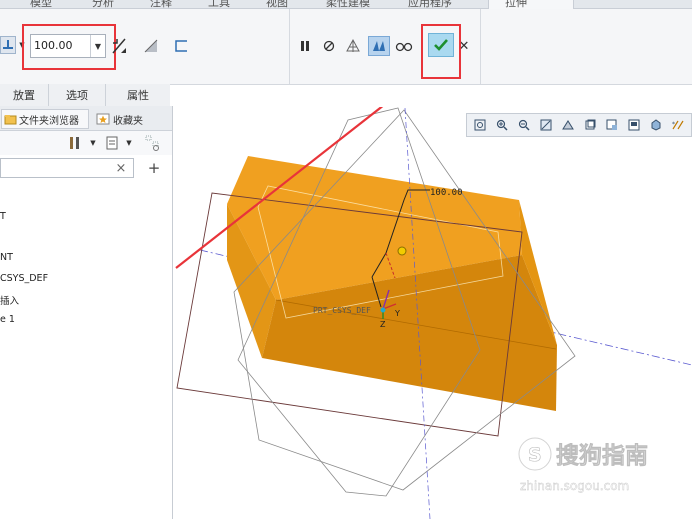  Describe the element at coordinates (8, 45) in the screenshot. I see `depth-blind-icon` at that location.